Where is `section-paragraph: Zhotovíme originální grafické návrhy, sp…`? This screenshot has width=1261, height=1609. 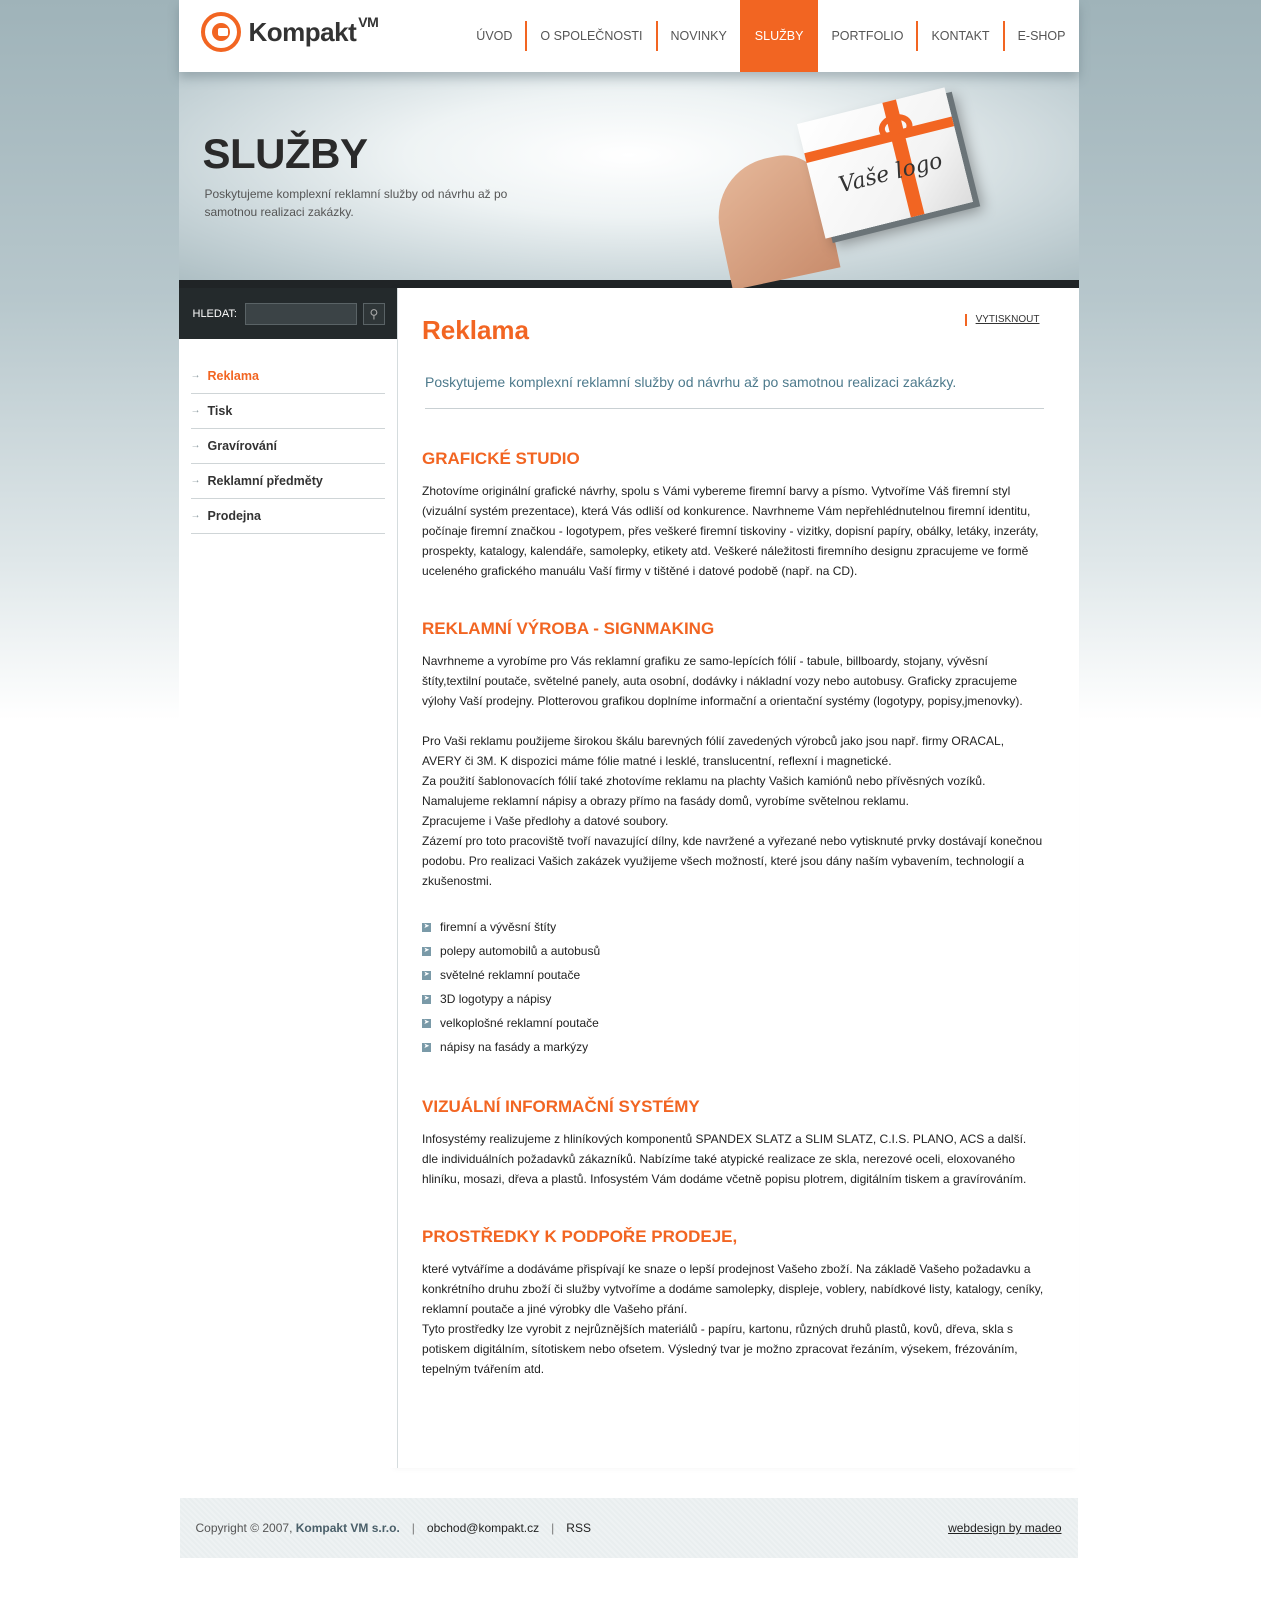
section-paragraph: Zhotovíme originální grafické návrhy, sp… is located at coordinates (730, 531).